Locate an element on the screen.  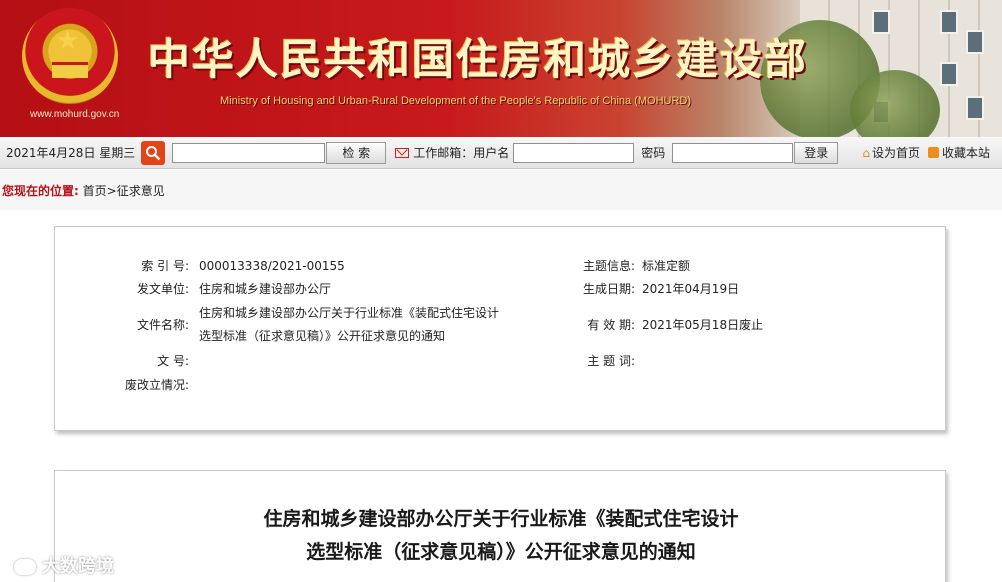
issuer-value: 住房和城乡建设部办公厅 is located at coordinates (265, 289).